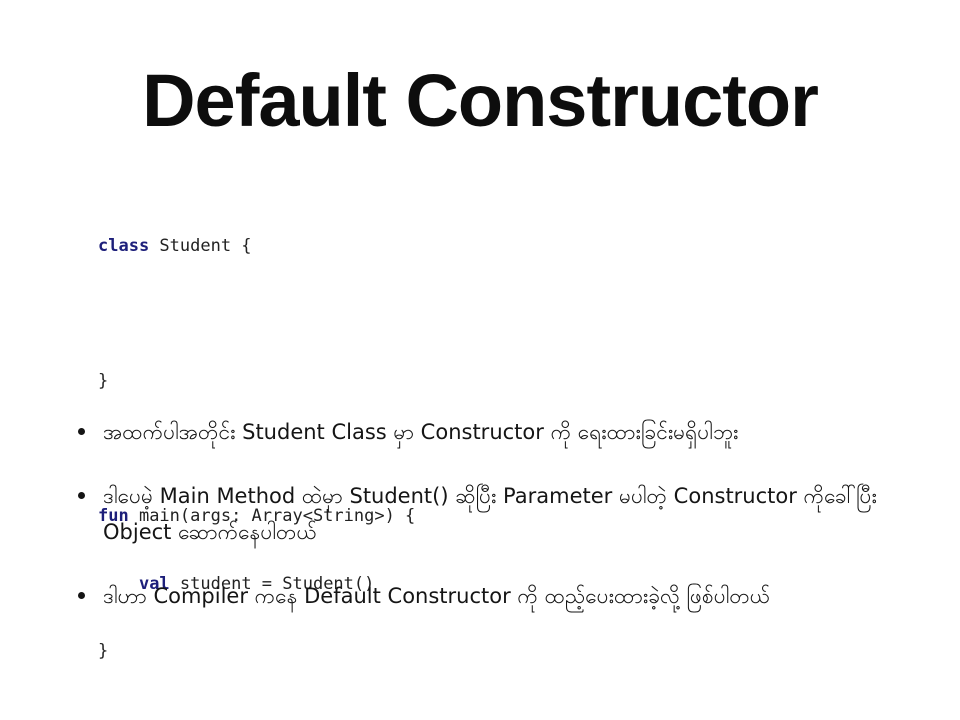  Describe the element at coordinates (124, 246) in the screenshot. I see `code-keyword: class` at that location.